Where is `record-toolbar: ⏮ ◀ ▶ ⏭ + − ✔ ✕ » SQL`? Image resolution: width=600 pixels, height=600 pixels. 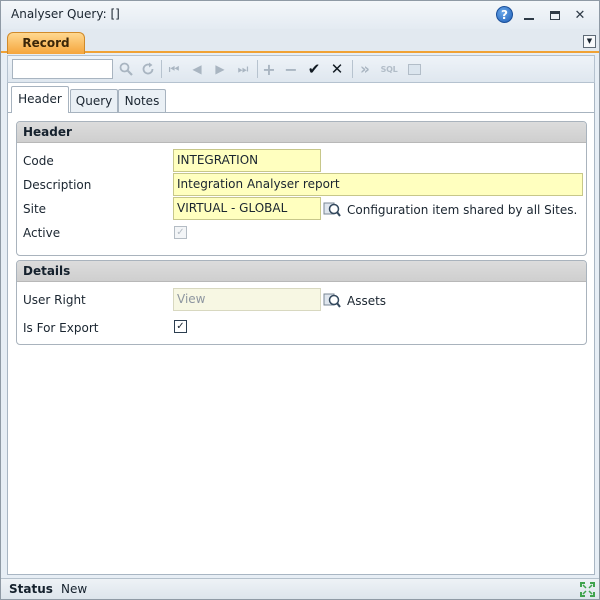 record-toolbar: ⏮ ◀ ▶ ⏭ + − ✔ ✕ » SQL is located at coordinates (301, 69).